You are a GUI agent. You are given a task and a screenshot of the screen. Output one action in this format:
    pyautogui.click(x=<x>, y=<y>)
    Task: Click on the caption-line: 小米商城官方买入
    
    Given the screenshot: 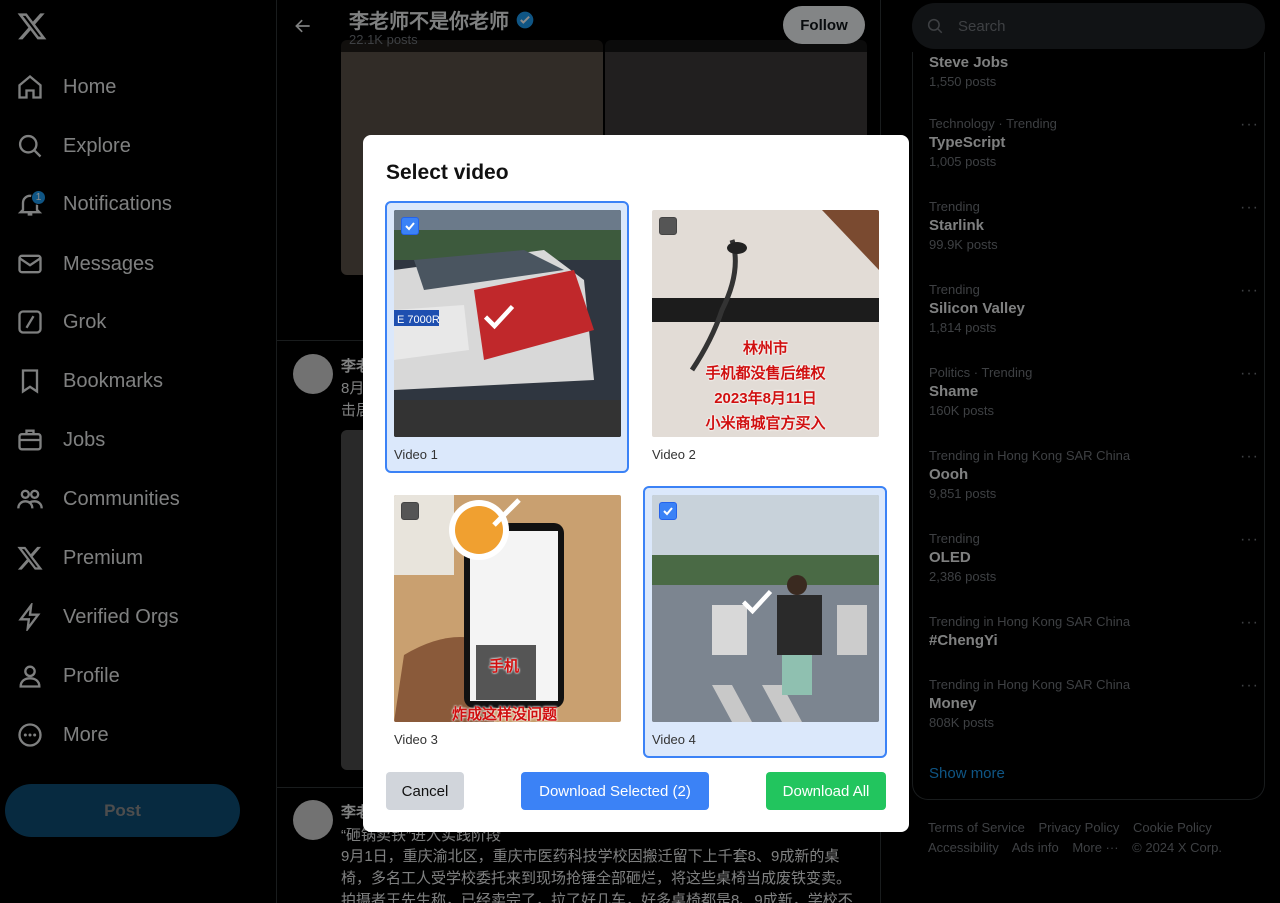 What is the action you would take?
    pyautogui.click(x=765, y=423)
    